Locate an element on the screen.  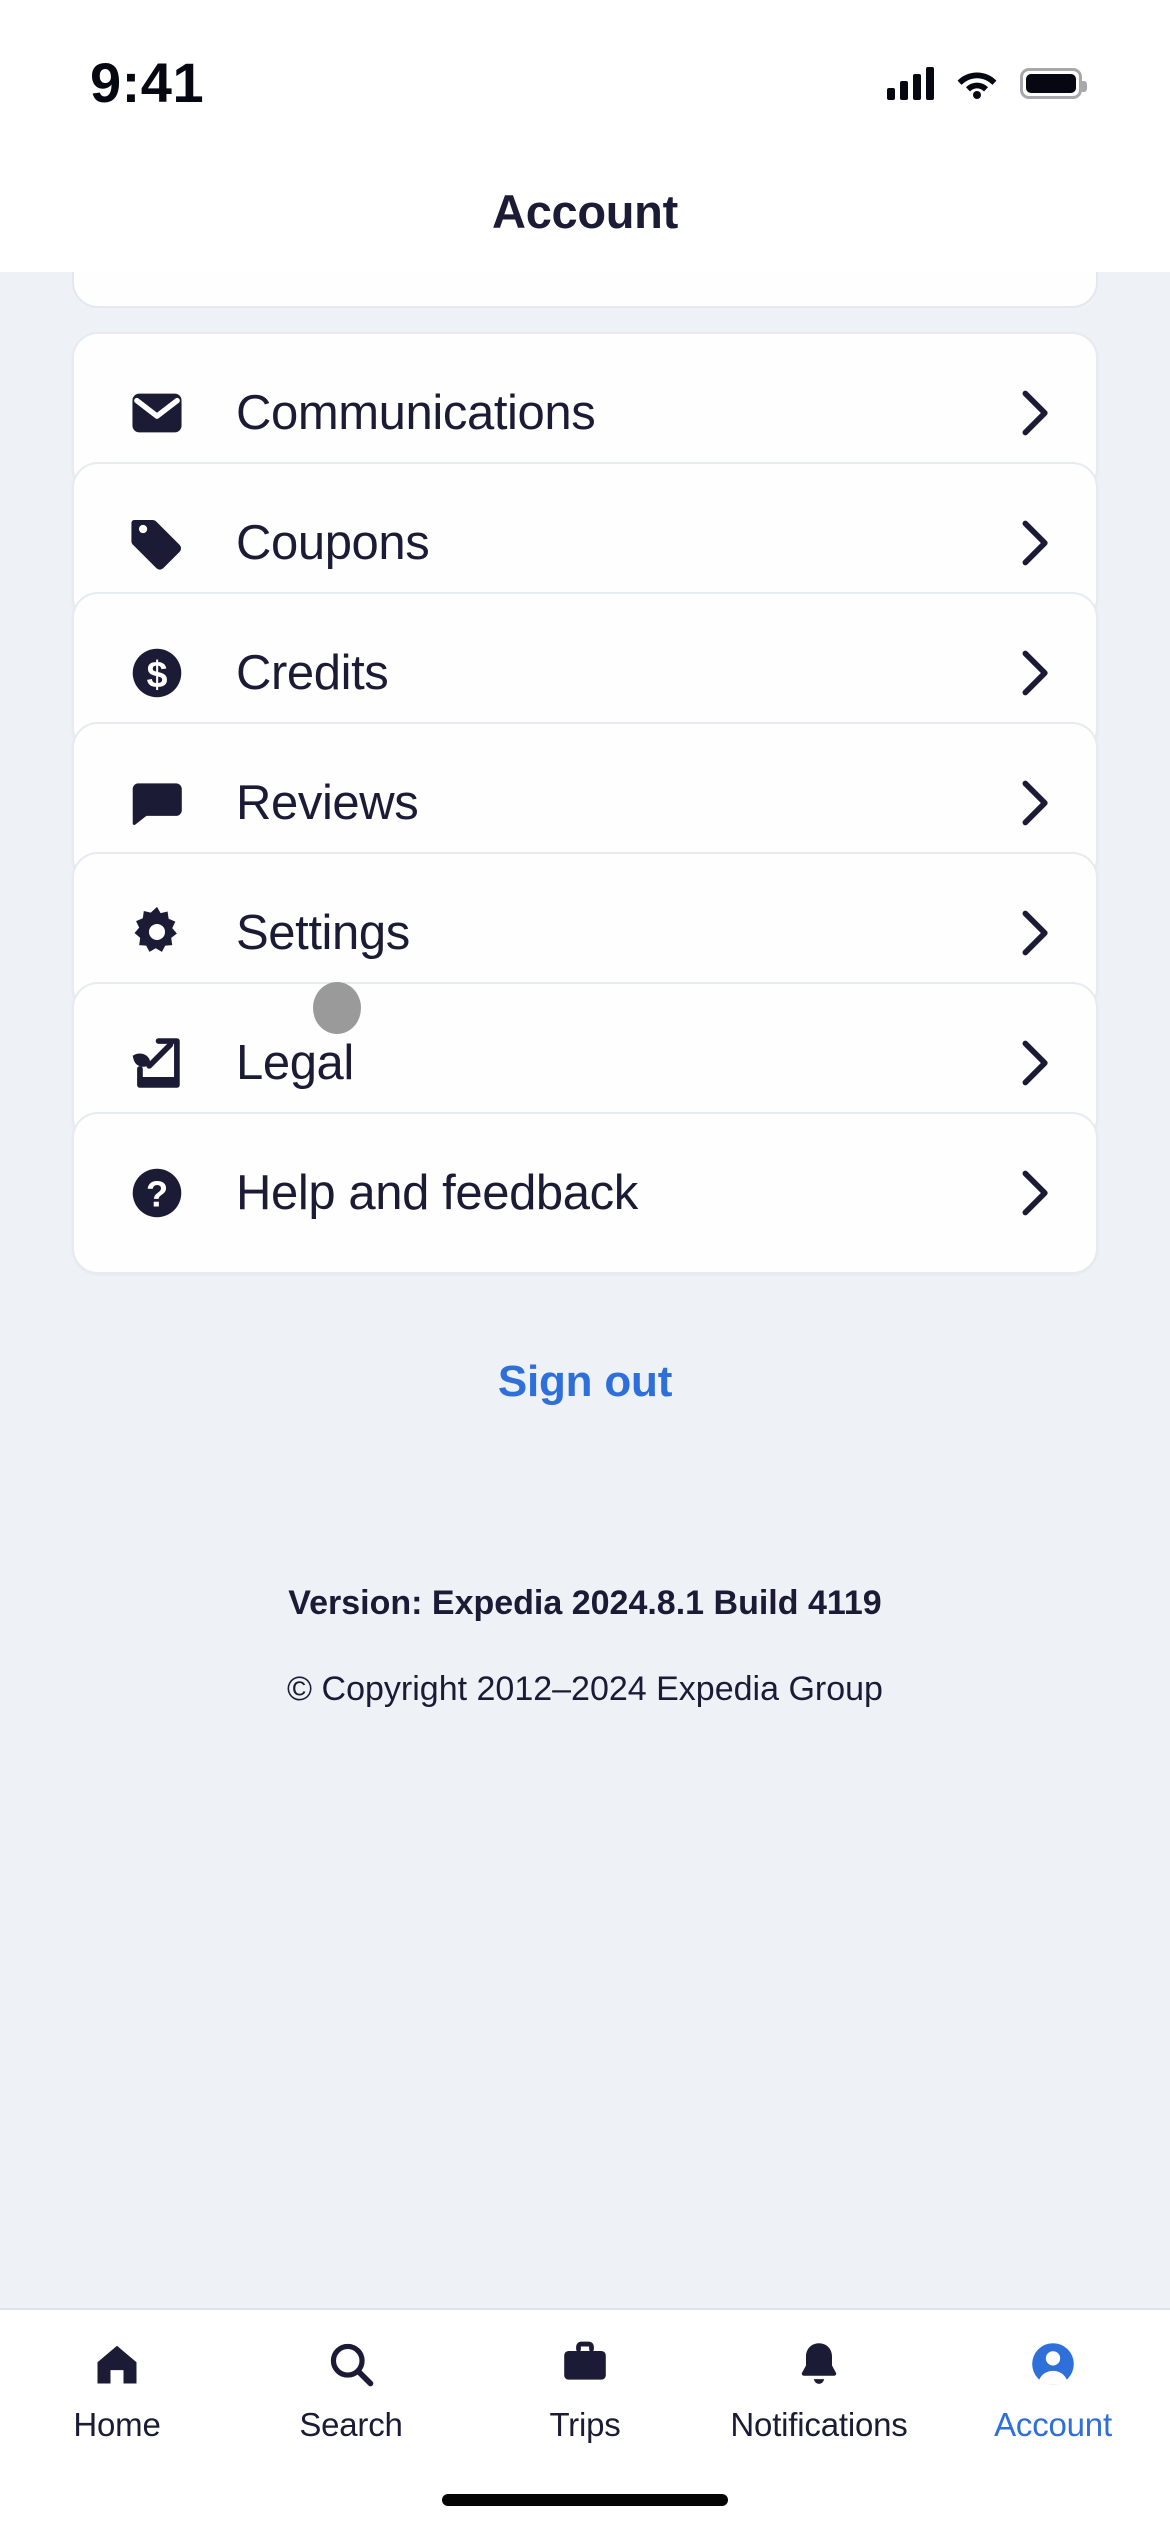
dollar-circle-icon: $ is located at coordinates (157, 673).